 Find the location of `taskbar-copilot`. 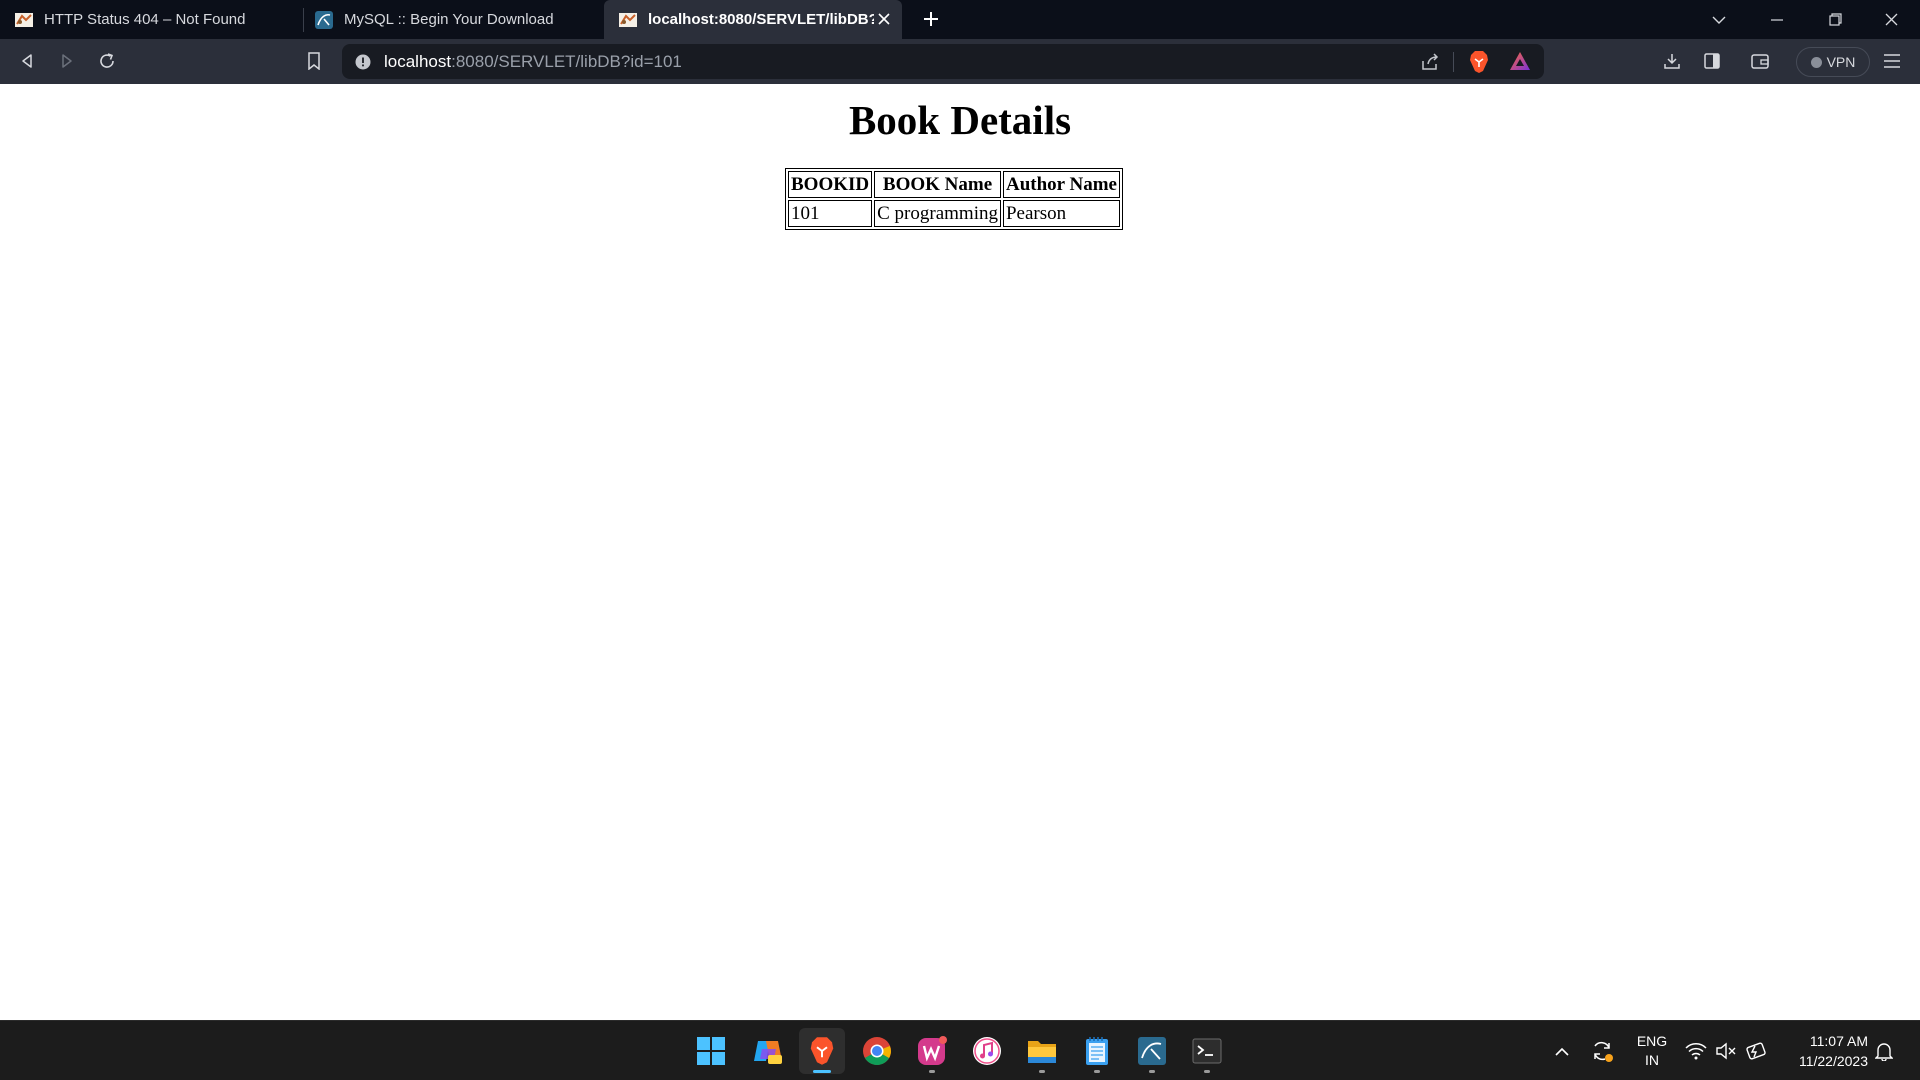

taskbar-copilot is located at coordinates (768, 1051).